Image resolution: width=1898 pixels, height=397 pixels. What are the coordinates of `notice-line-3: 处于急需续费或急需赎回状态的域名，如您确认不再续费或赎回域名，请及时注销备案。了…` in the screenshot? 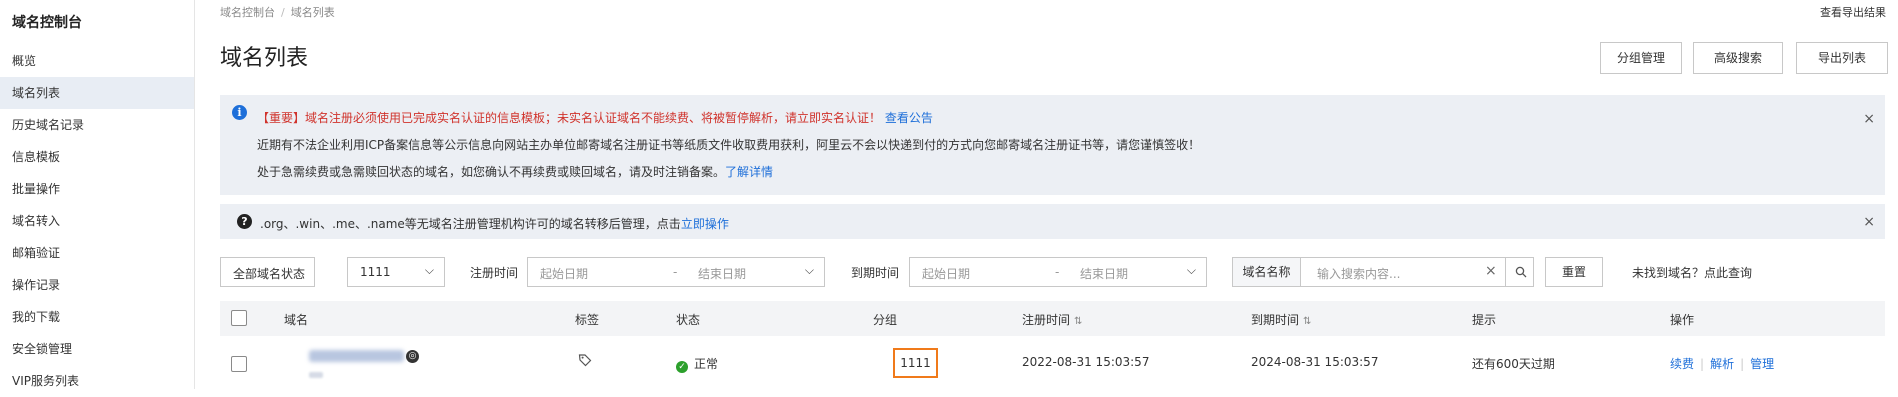 It's located at (515, 171).